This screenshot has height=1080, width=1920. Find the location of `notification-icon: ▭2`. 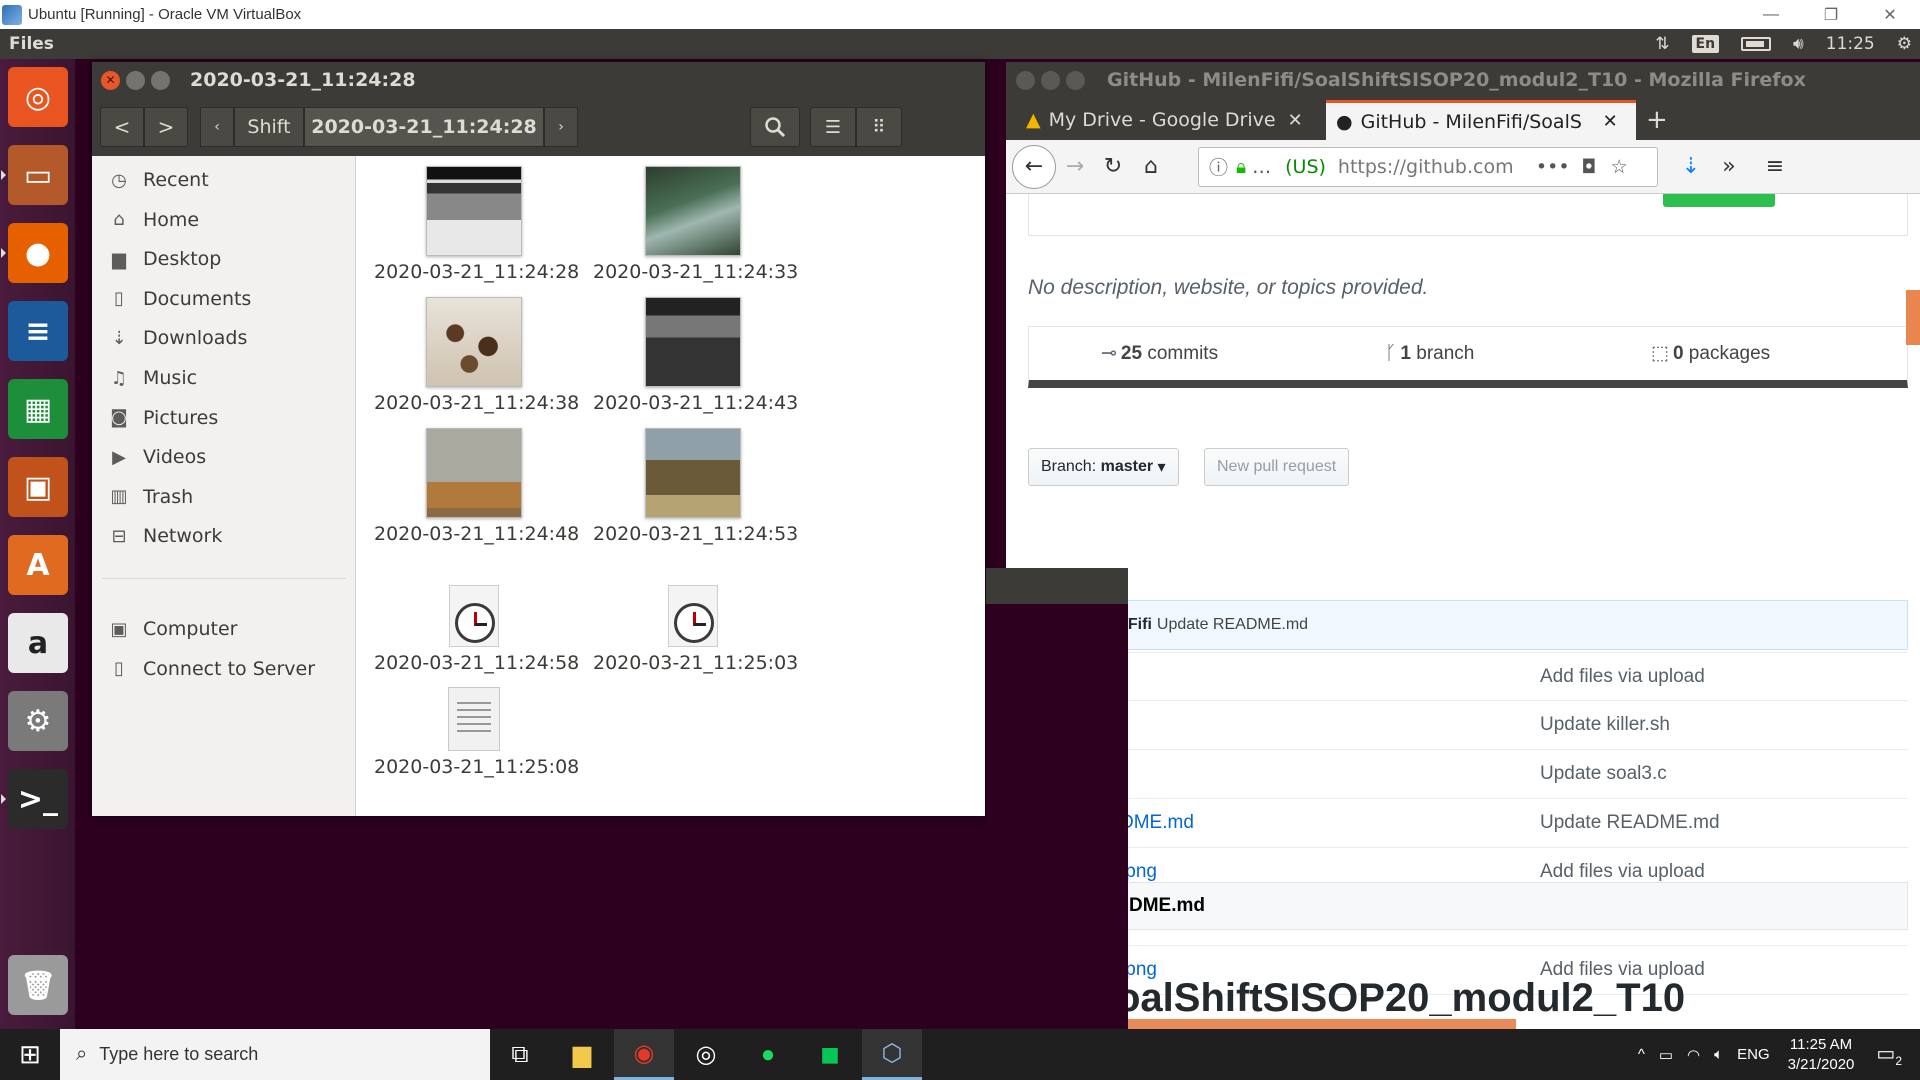

notification-icon: ▭2 is located at coordinates (1889, 1054).